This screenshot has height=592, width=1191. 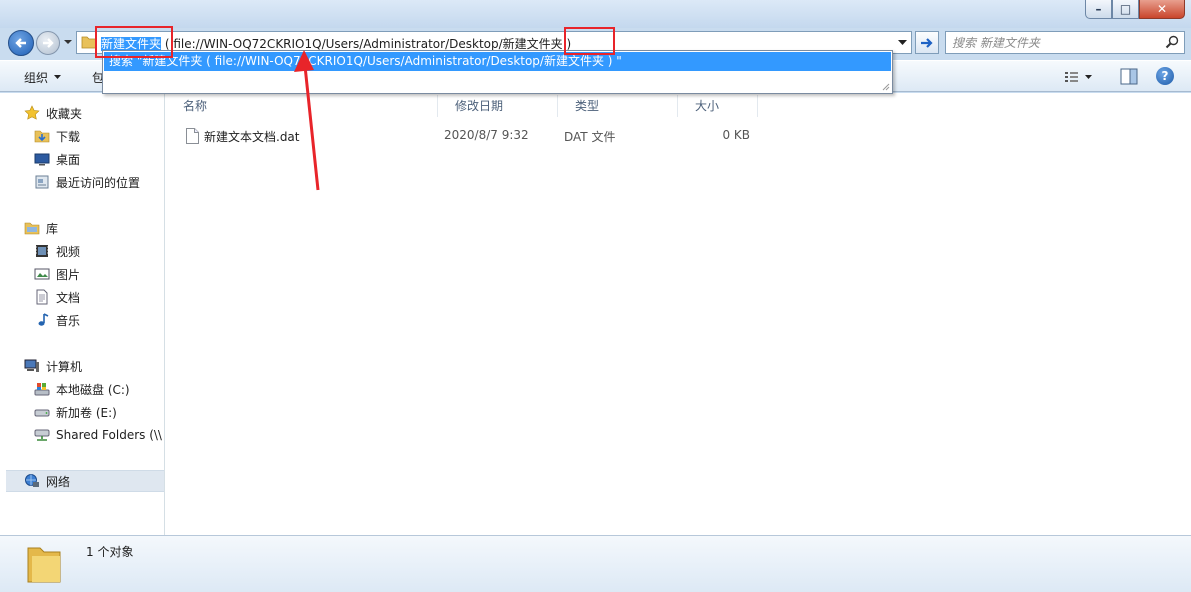 What do you see at coordinates (589, 41) in the screenshot?
I see `annotation-box-path-end` at bounding box center [589, 41].